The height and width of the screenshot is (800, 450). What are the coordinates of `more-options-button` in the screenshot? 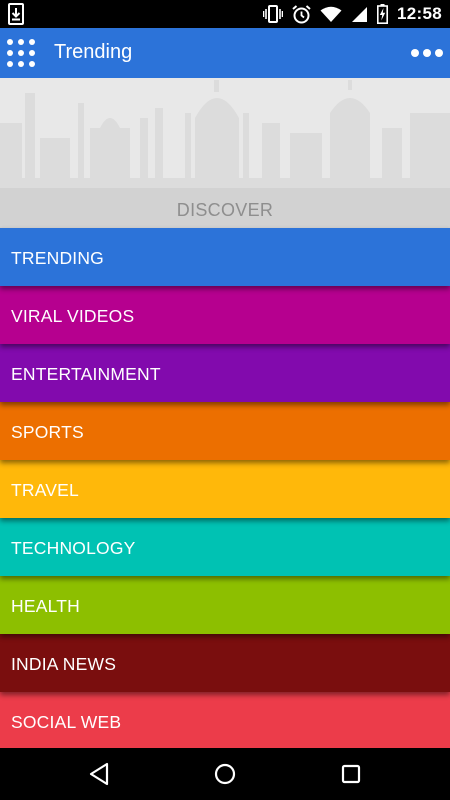 It's located at (427, 53).